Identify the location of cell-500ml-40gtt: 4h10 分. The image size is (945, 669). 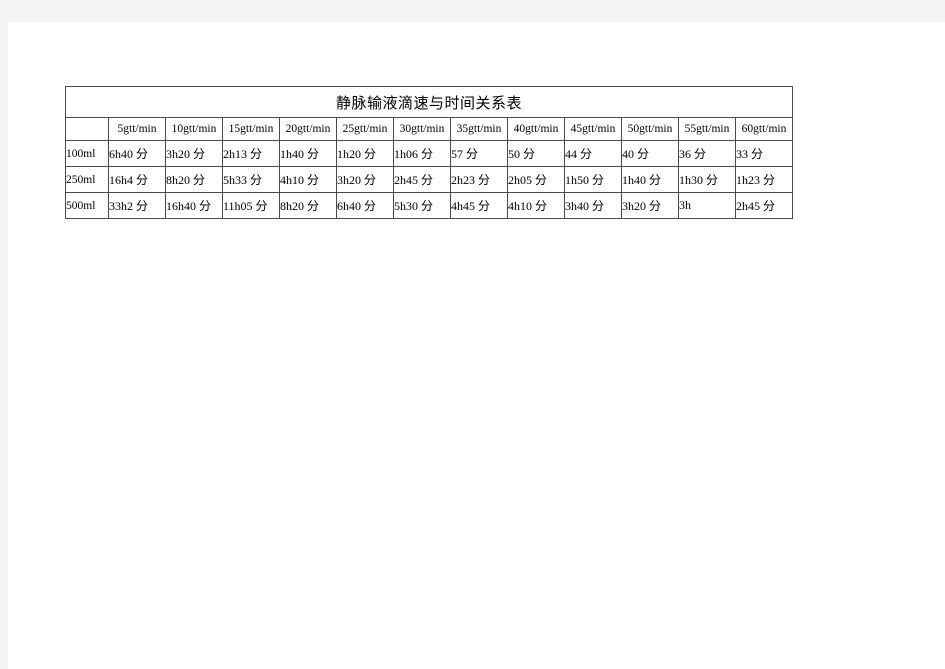
(536, 205).